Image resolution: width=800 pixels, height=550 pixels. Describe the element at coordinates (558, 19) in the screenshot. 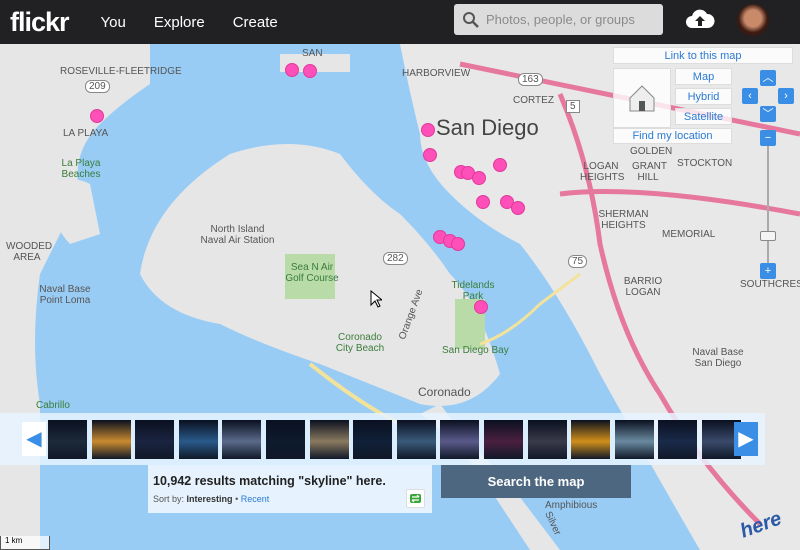

I see `search-input: Photos, people, or groups` at that location.